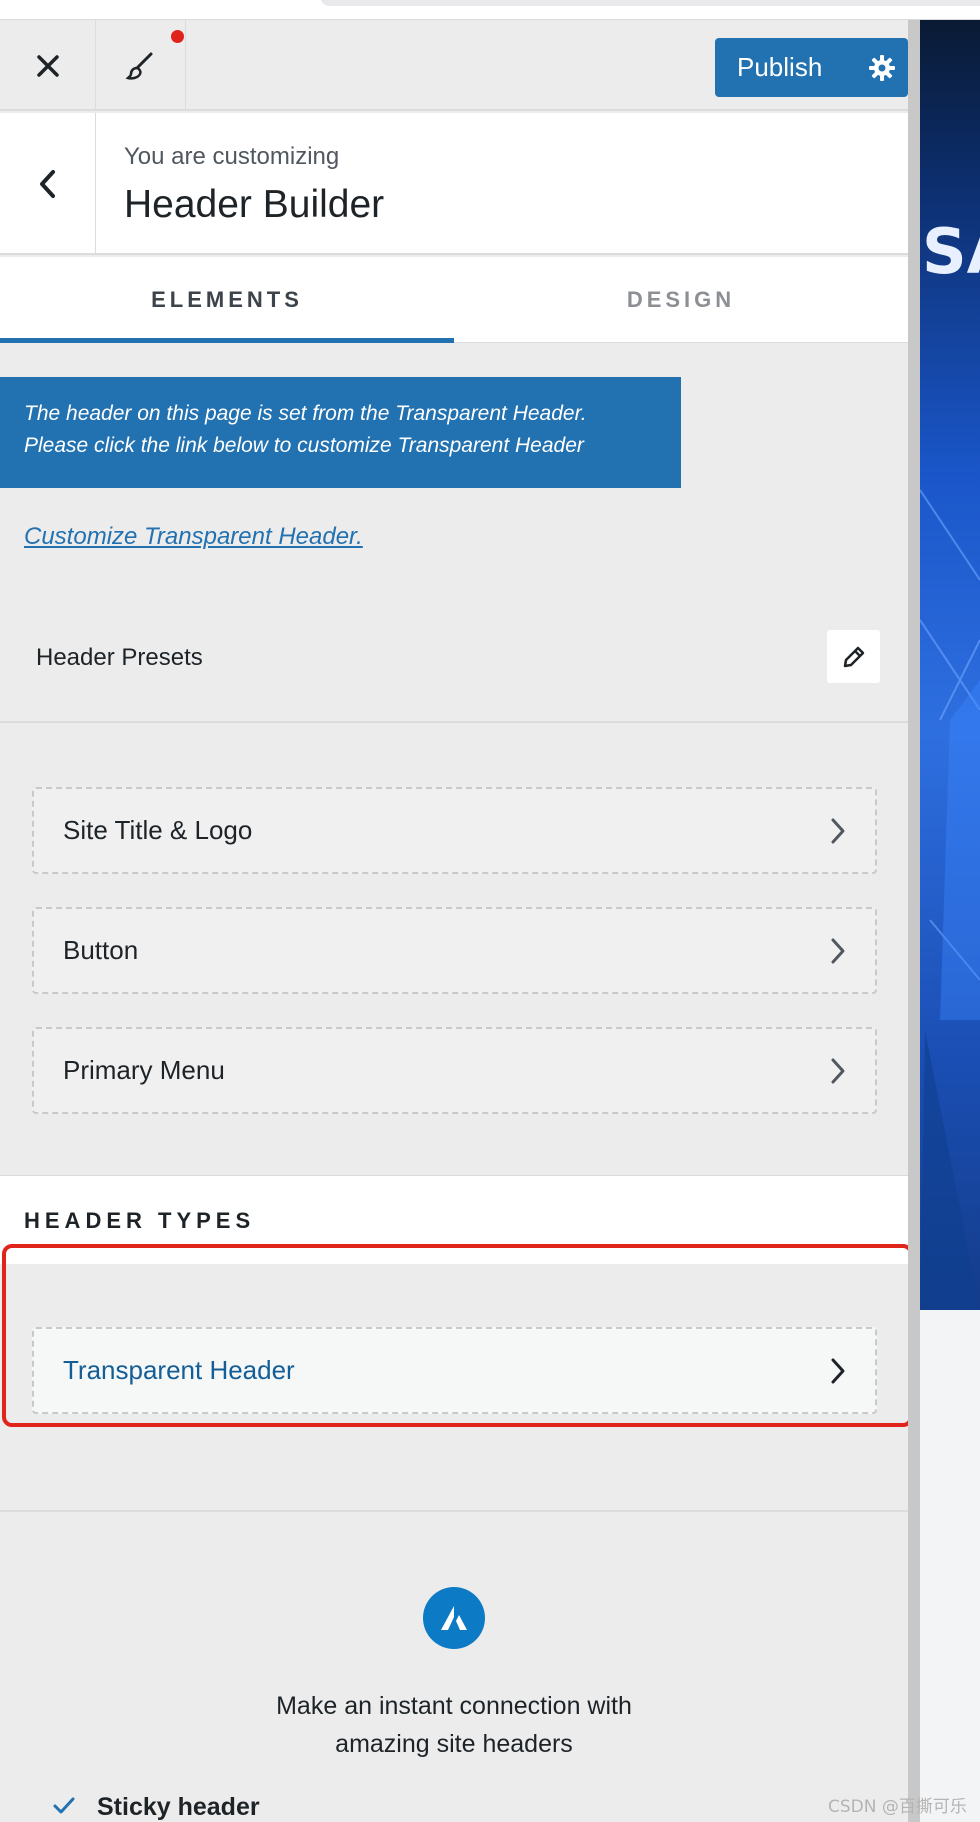 This screenshot has height=1822, width=980. Describe the element at coordinates (138, 66) in the screenshot. I see `paintbrush-icon` at that location.